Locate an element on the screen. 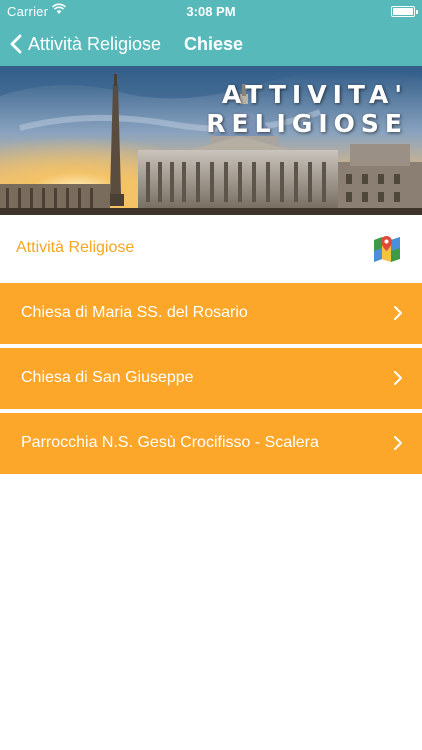 This screenshot has width=422, height=750. navigation-bar: Attività Religiose Chiese is located at coordinates (211, 44).